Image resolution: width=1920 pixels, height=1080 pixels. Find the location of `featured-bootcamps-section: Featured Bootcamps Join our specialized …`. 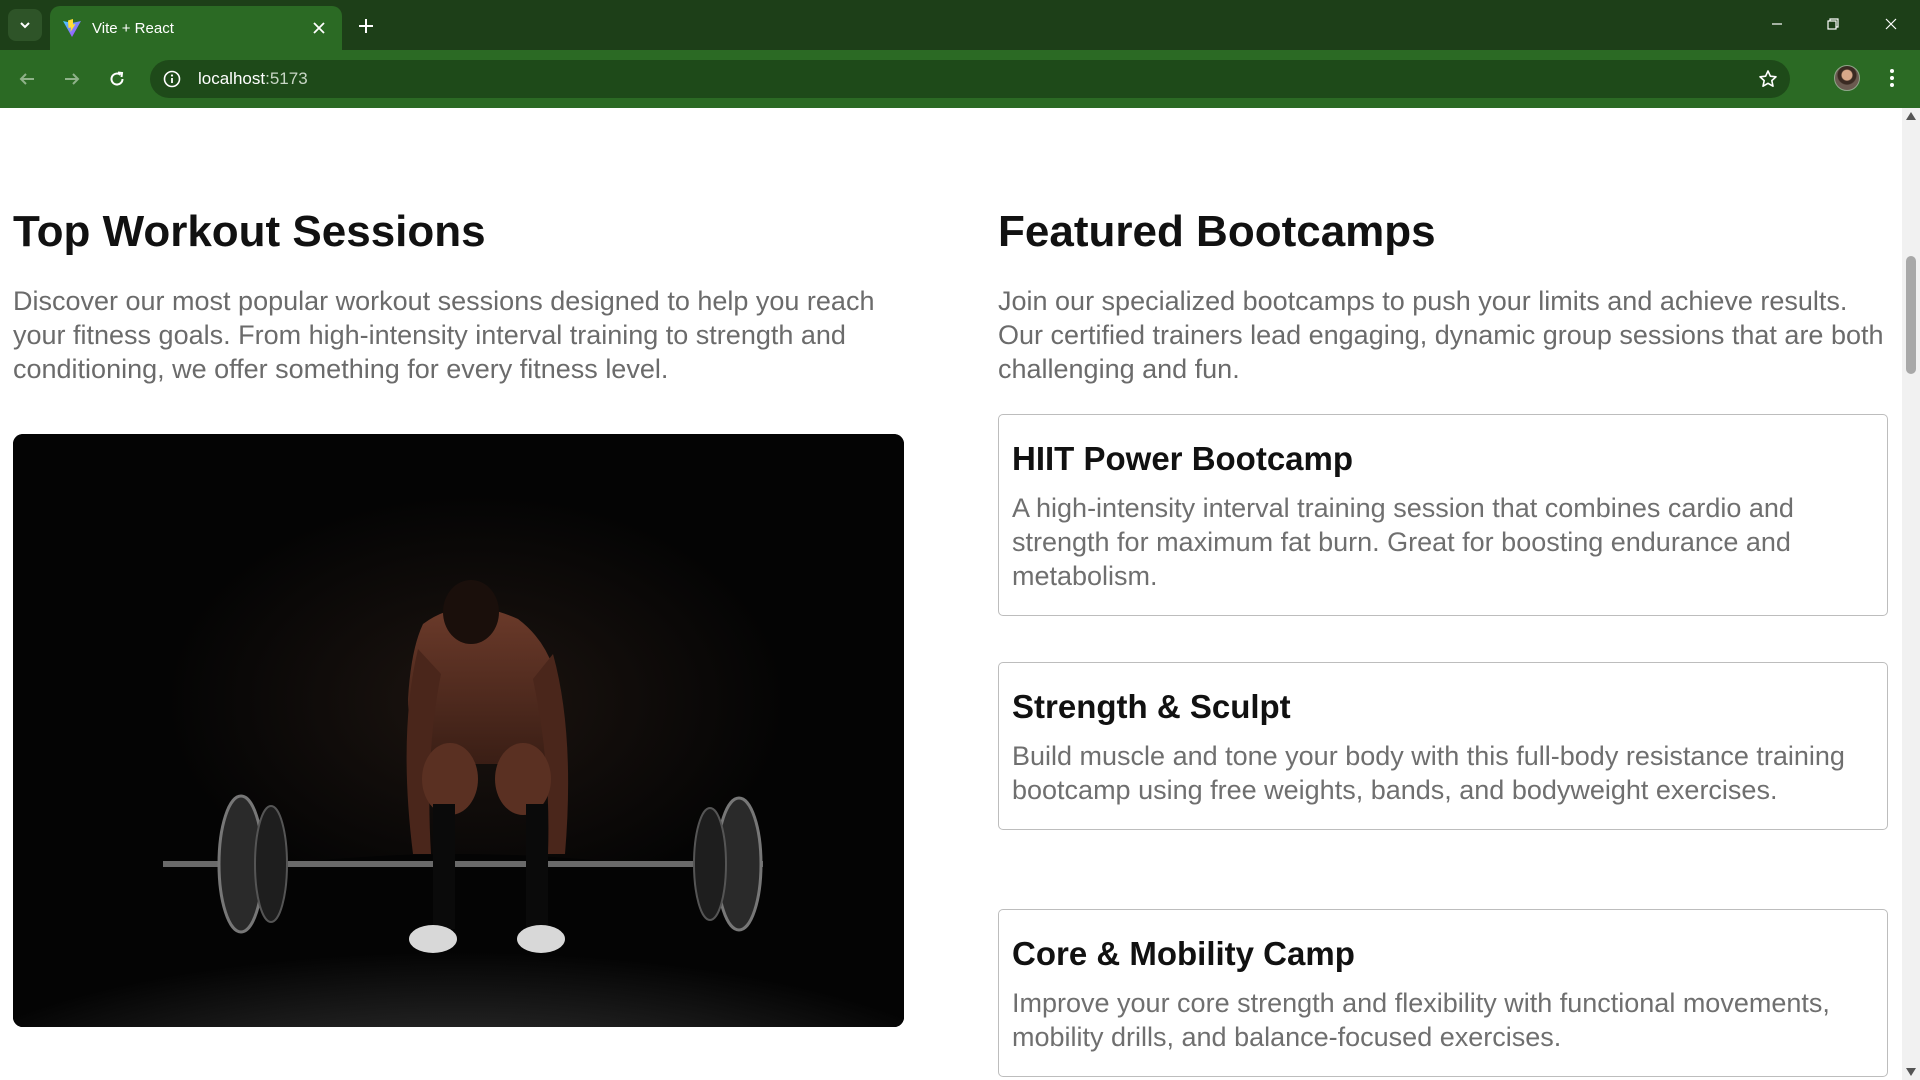

featured-bootcamps-section: Featured Bootcamps Join our specialized … is located at coordinates (1443, 296).